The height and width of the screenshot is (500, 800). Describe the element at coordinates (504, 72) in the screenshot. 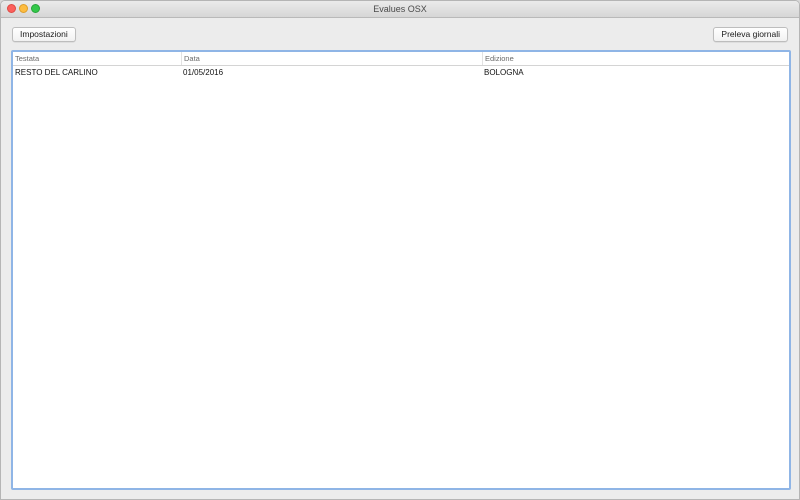

I see `cell-edizione: BOLOGNA` at that location.